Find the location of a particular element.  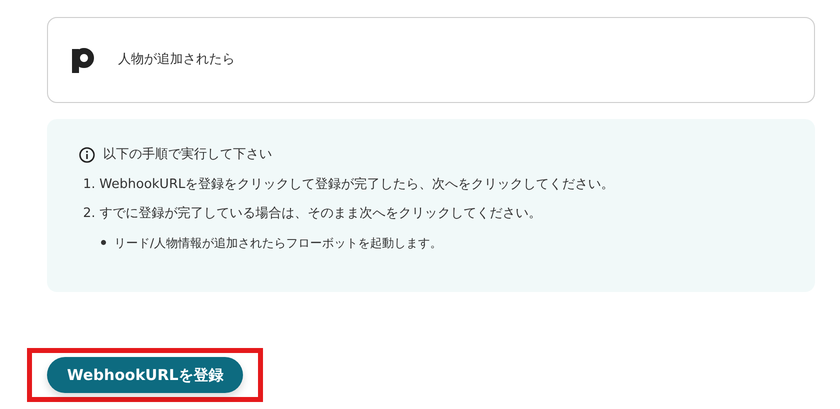

step-text: すでに登録が完了している場合は、そのまま次へをクリックしてください。 is located at coordinates (320, 214).